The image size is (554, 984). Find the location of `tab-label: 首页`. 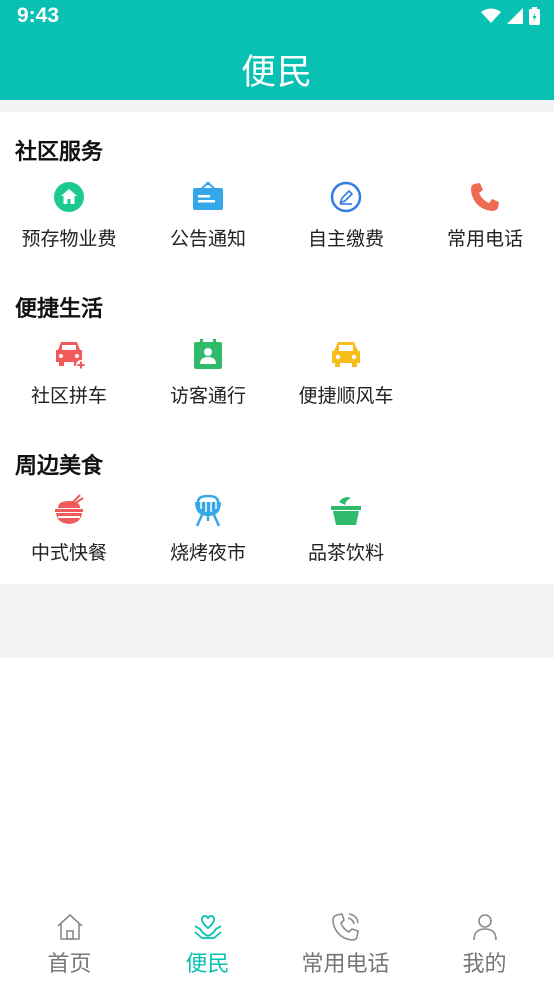

tab-label: 首页 is located at coordinates (69, 964).